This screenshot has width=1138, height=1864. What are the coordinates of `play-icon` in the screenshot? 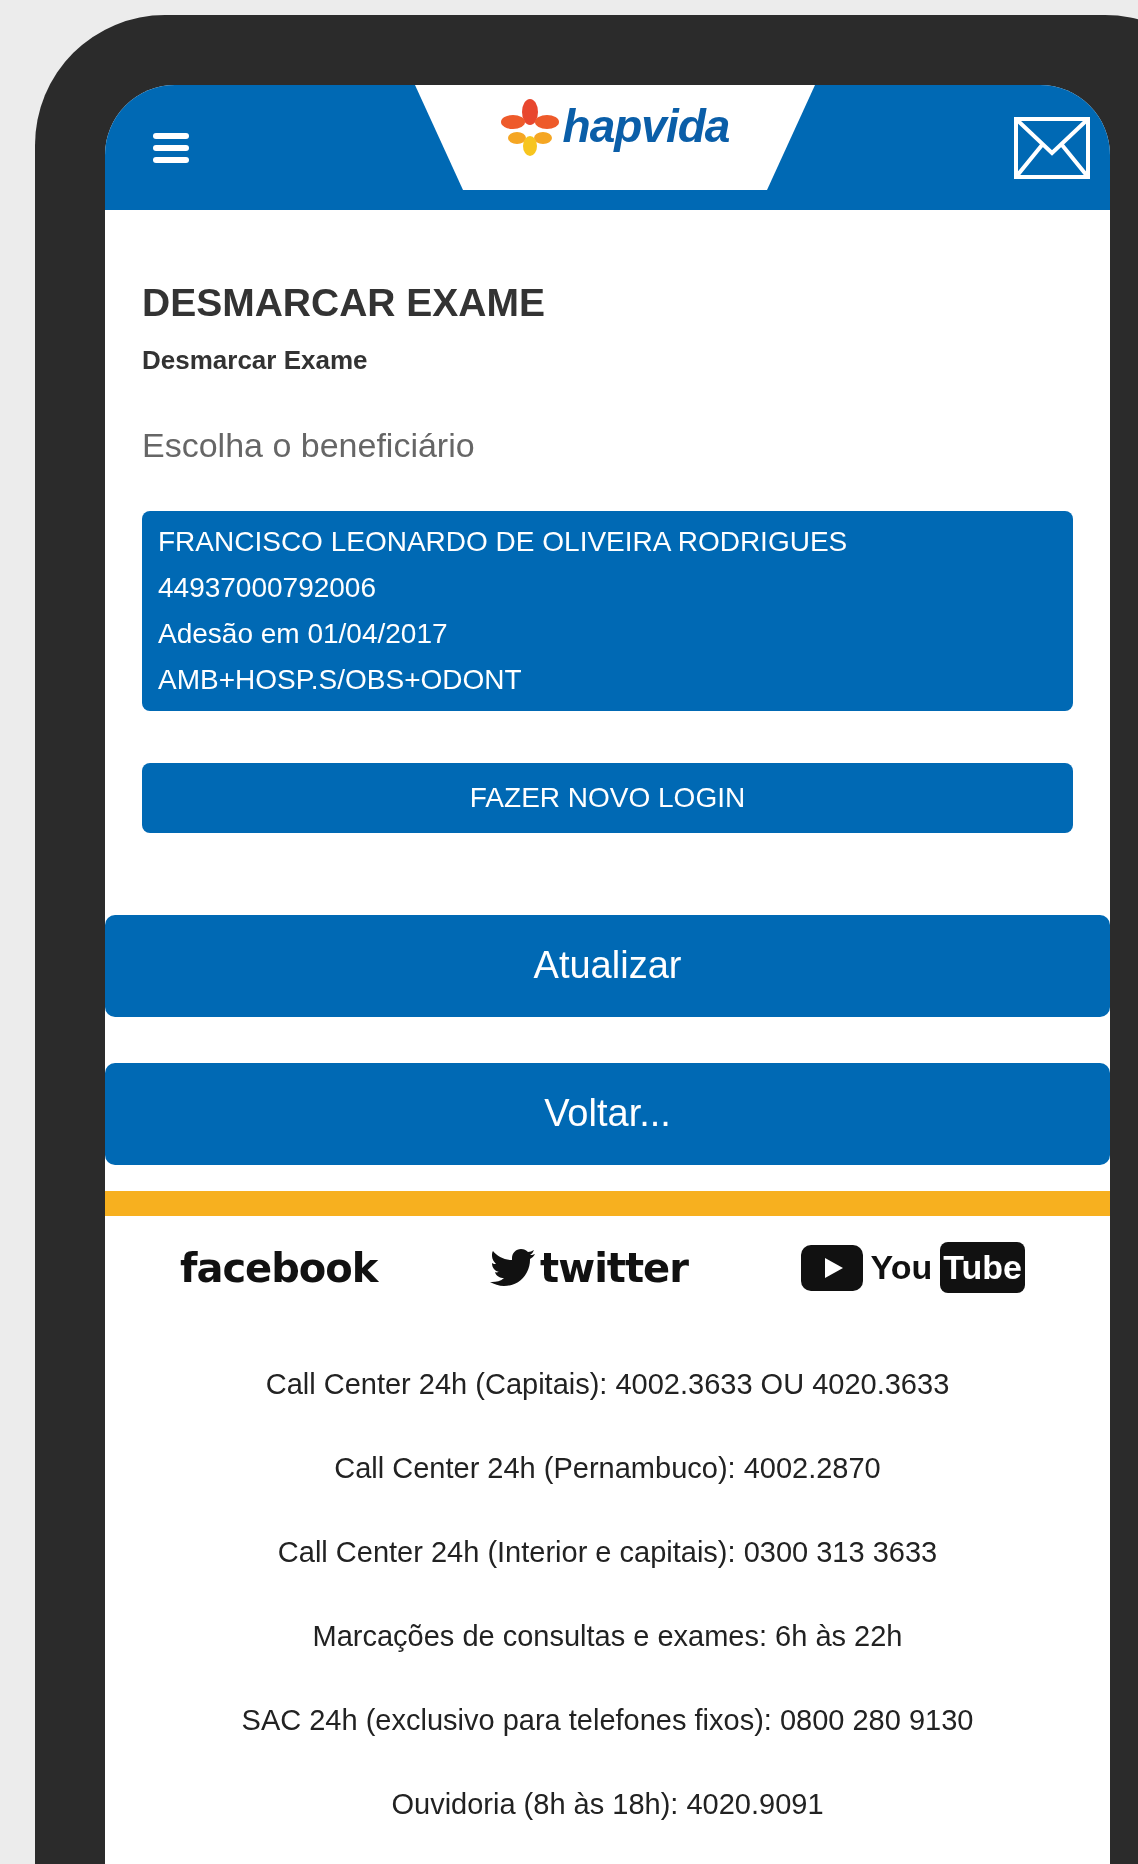 It's located at (831, 1267).